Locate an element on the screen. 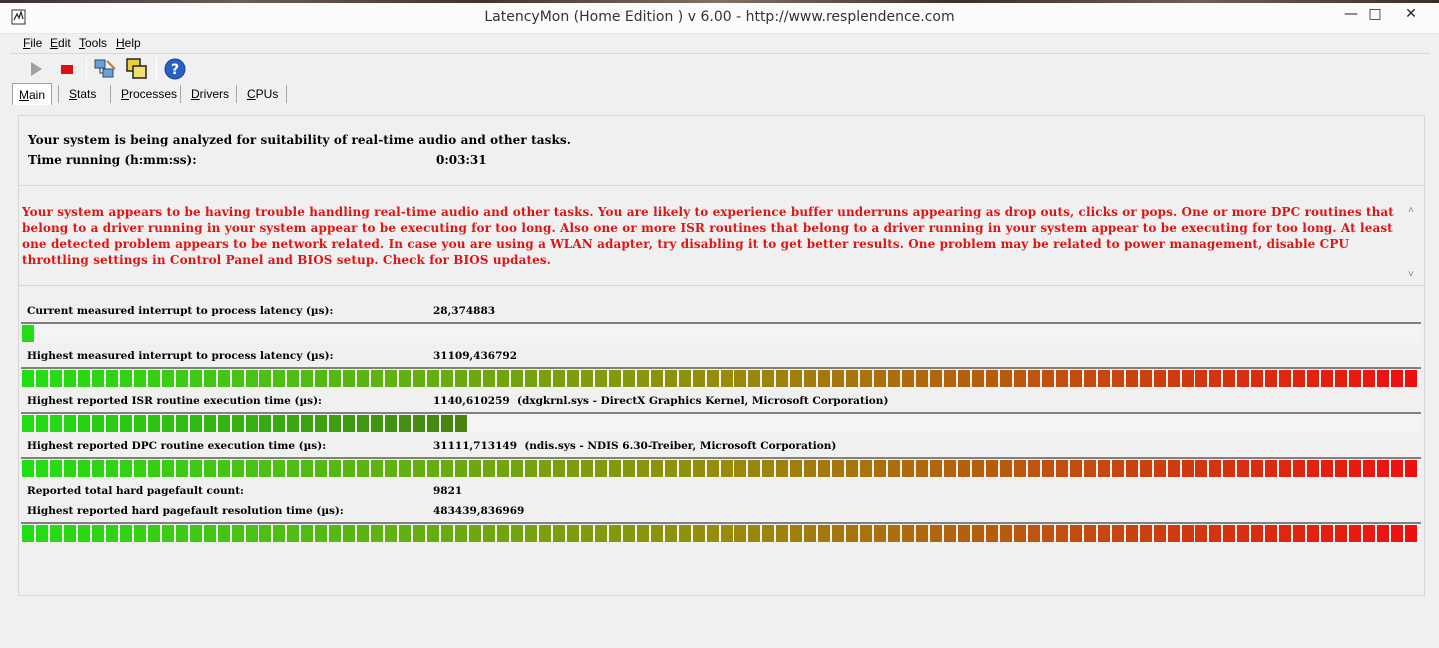 Image resolution: width=1439 pixels, height=648 pixels. tab-processes: Processes is located at coordinates (149, 94).